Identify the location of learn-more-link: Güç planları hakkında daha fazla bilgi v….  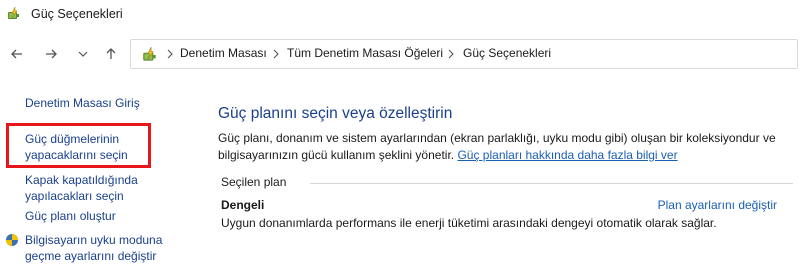
(567, 155).